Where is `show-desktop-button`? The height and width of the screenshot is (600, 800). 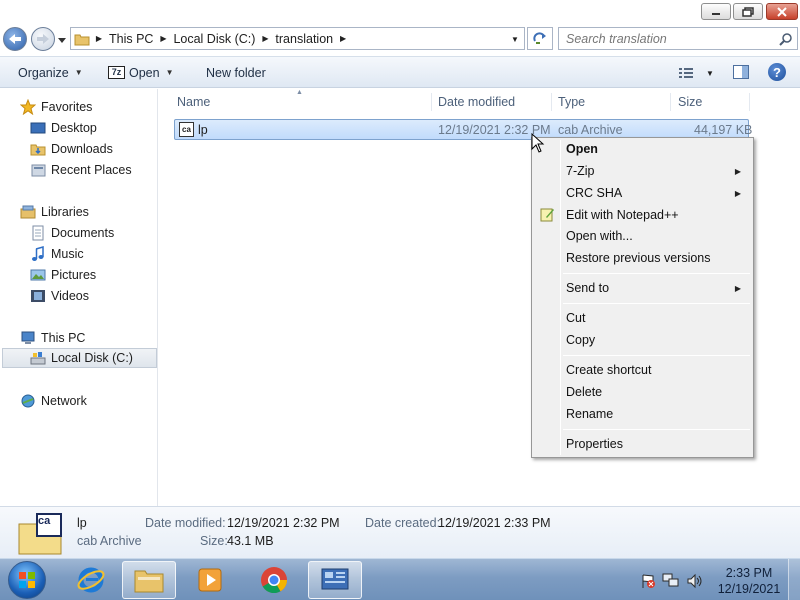
show-desktop-button is located at coordinates (794, 579).